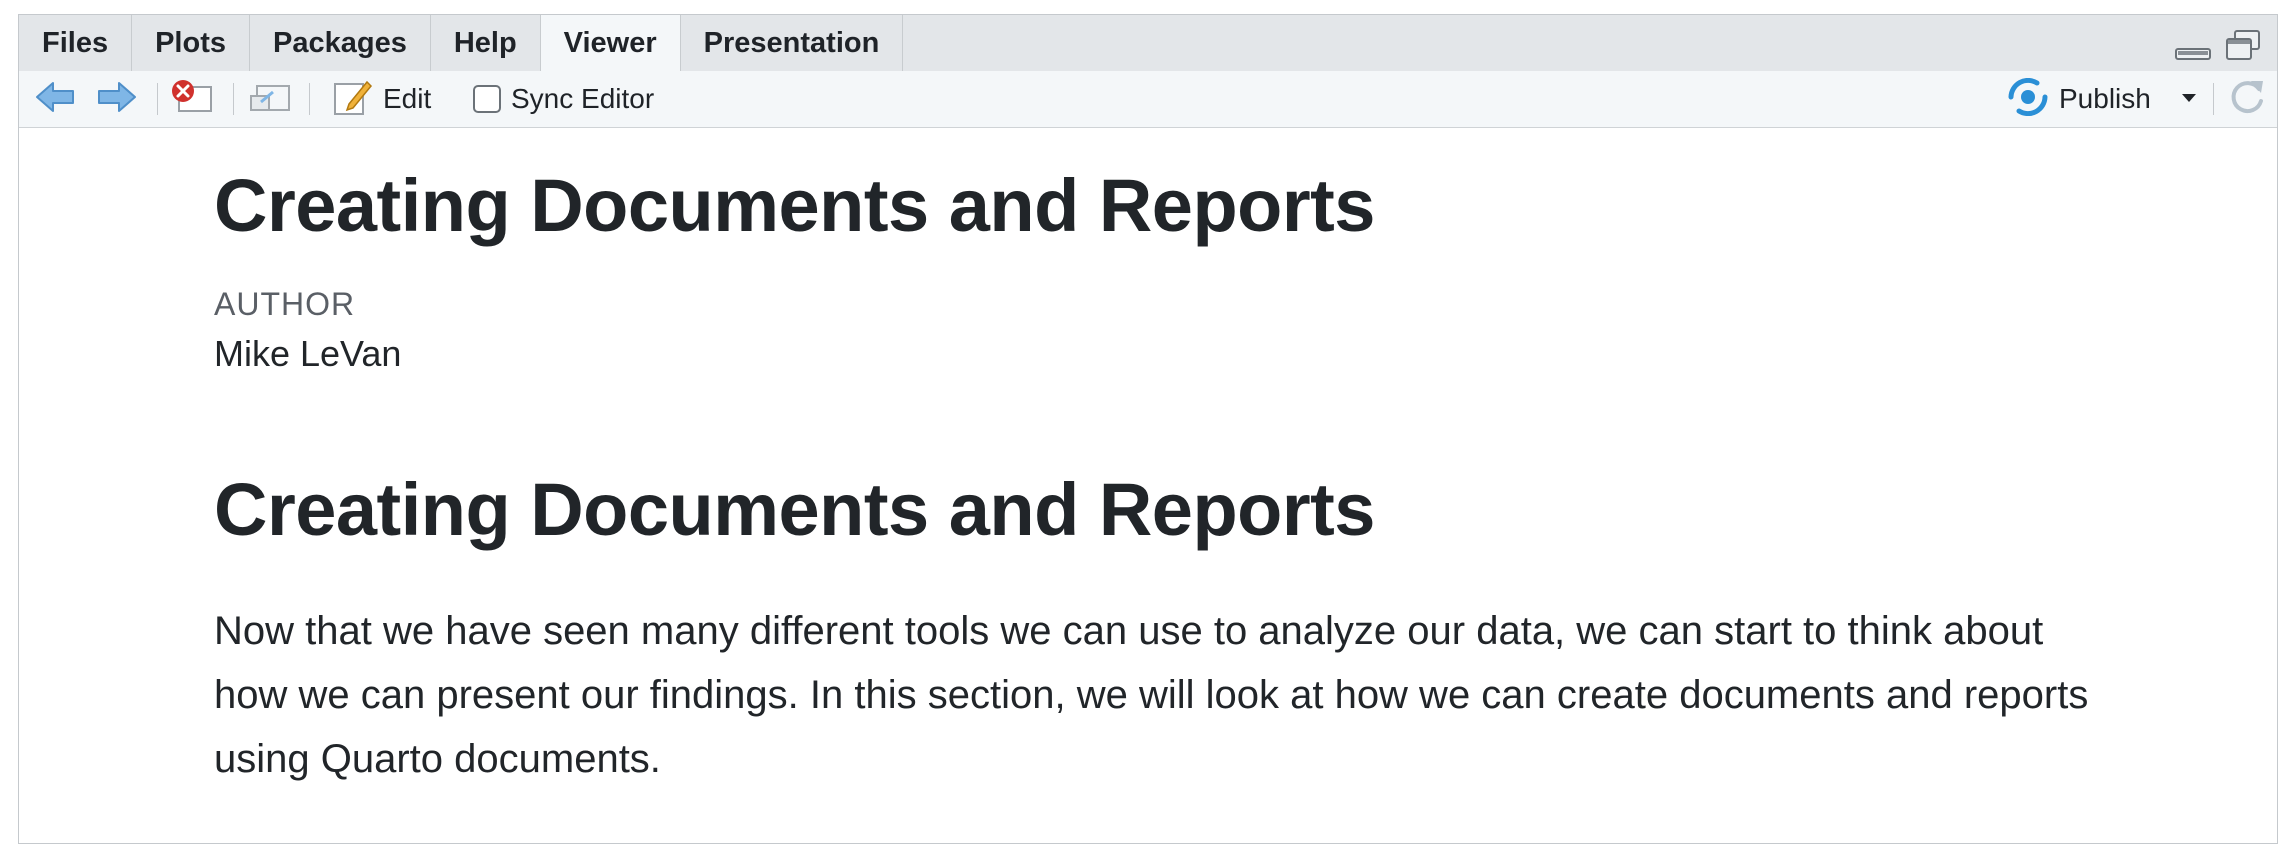 The height and width of the screenshot is (844, 2294). Describe the element at coordinates (2028, 99) in the screenshot. I see `publish-icon` at that location.